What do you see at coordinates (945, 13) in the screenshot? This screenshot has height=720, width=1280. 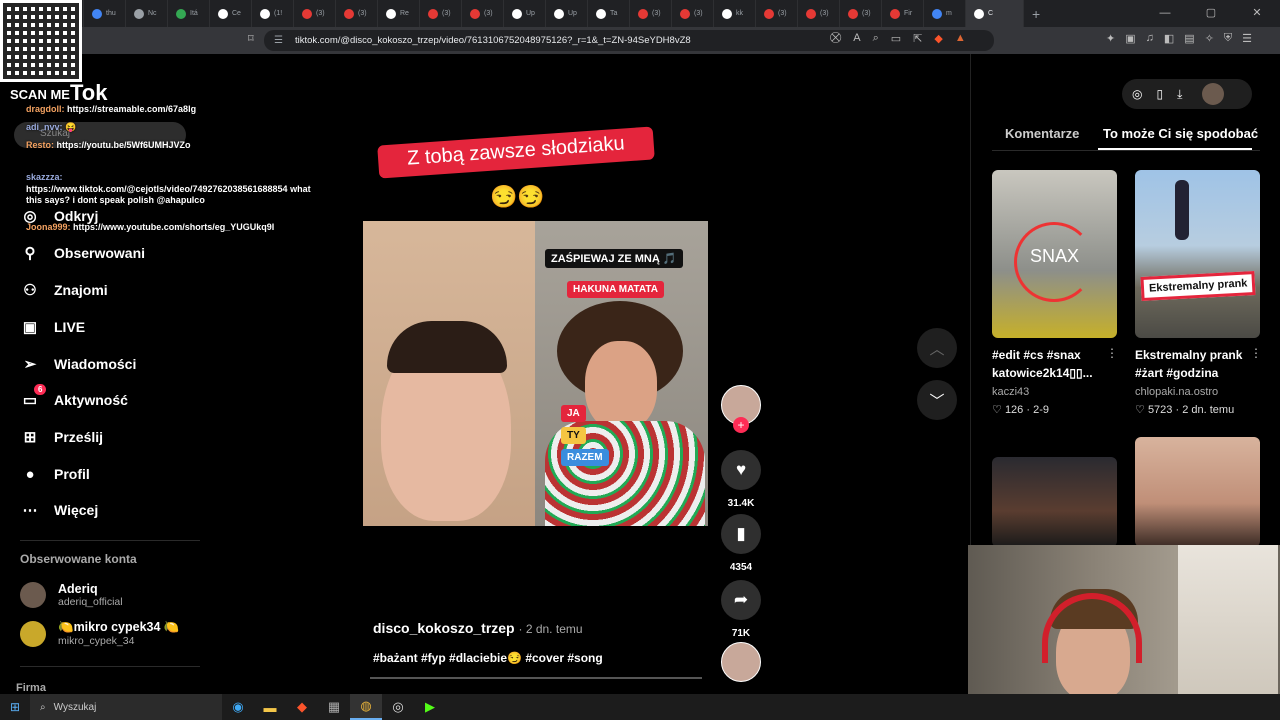 I see `browser-tab: m` at bounding box center [945, 13].